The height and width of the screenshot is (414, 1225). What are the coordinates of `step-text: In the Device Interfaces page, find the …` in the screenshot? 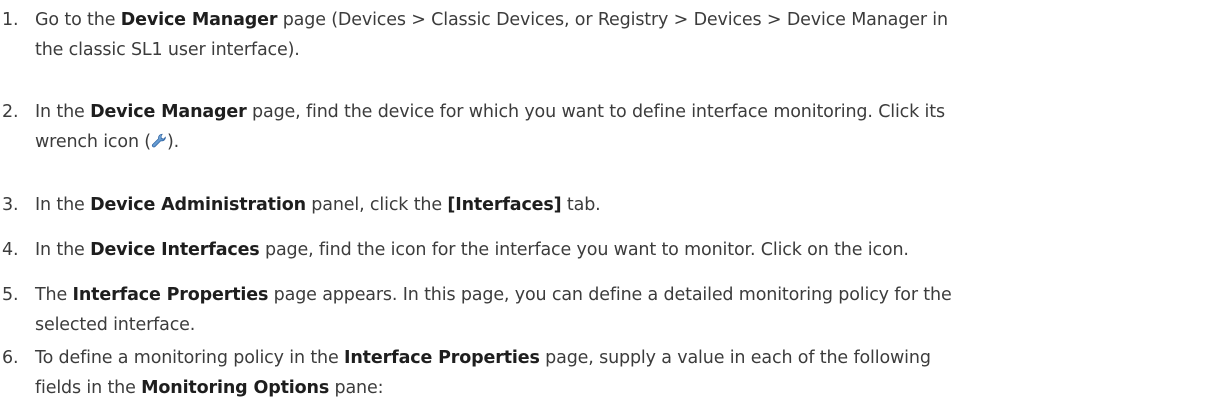 It's located at (472, 250).